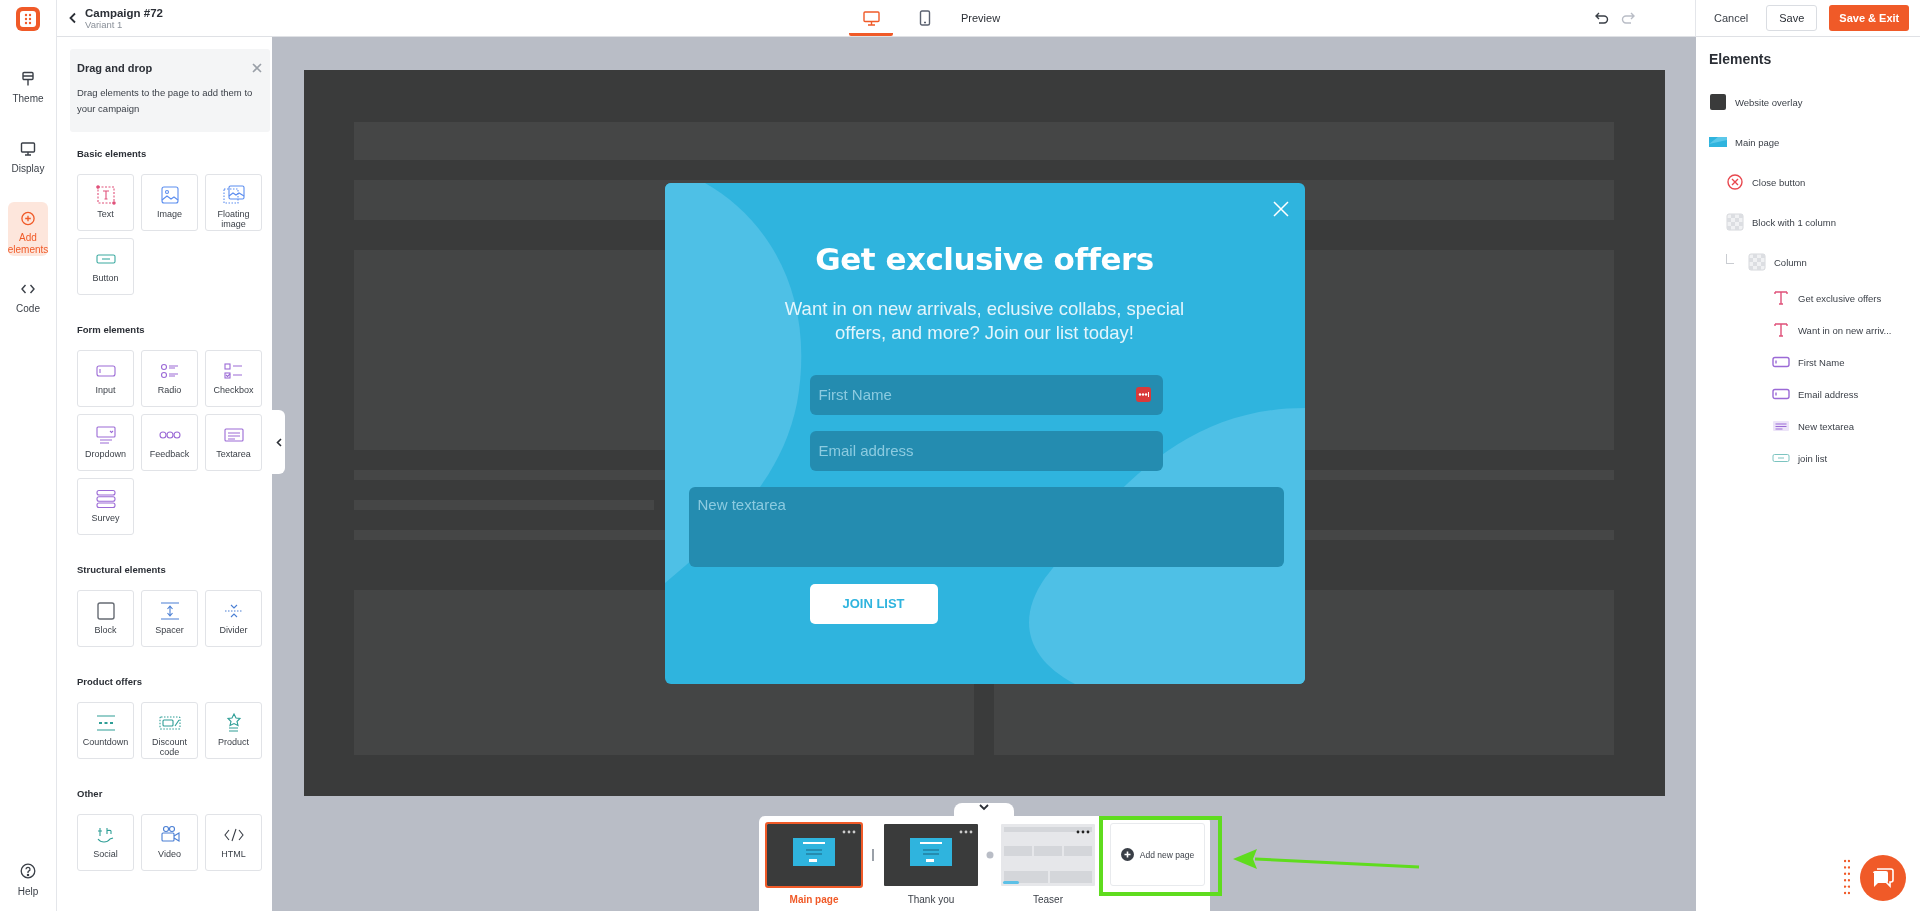  I want to click on cancel-button: Cancel, so click(1731, 18).